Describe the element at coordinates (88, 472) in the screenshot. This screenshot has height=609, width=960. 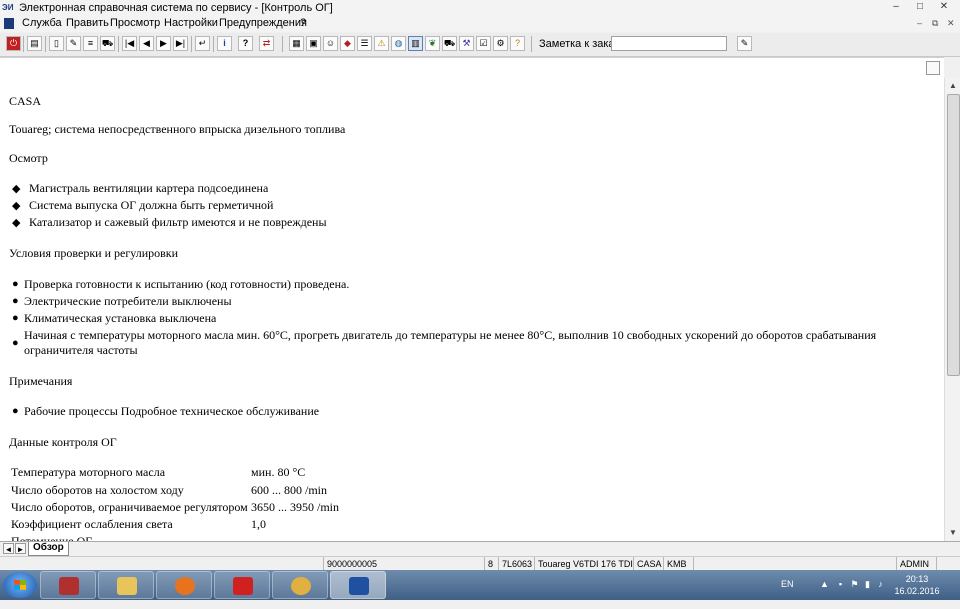
I see `data-label: Температура моторного масла` at that location.